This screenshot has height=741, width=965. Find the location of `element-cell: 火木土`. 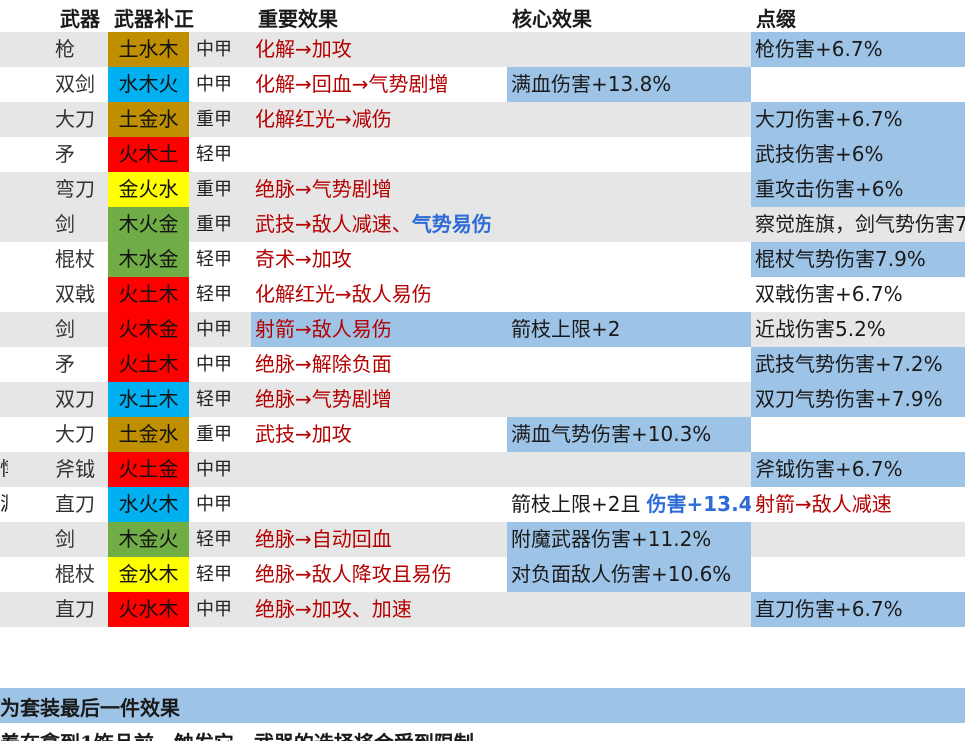

element-cell: 火木土 is located at coordinates (148, 154).